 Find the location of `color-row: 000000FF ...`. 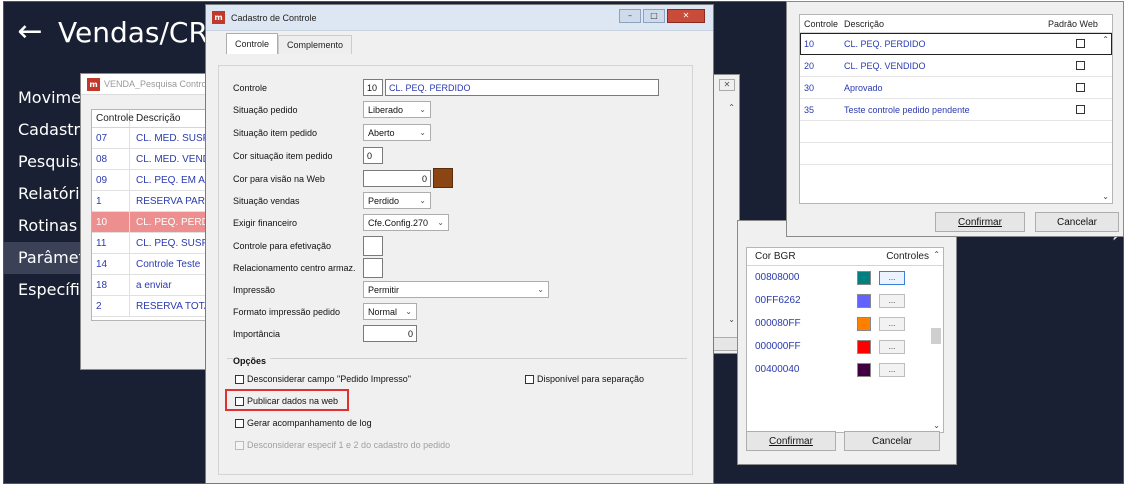

color-row: 000000FF ... is located at coordinates (845, 346).